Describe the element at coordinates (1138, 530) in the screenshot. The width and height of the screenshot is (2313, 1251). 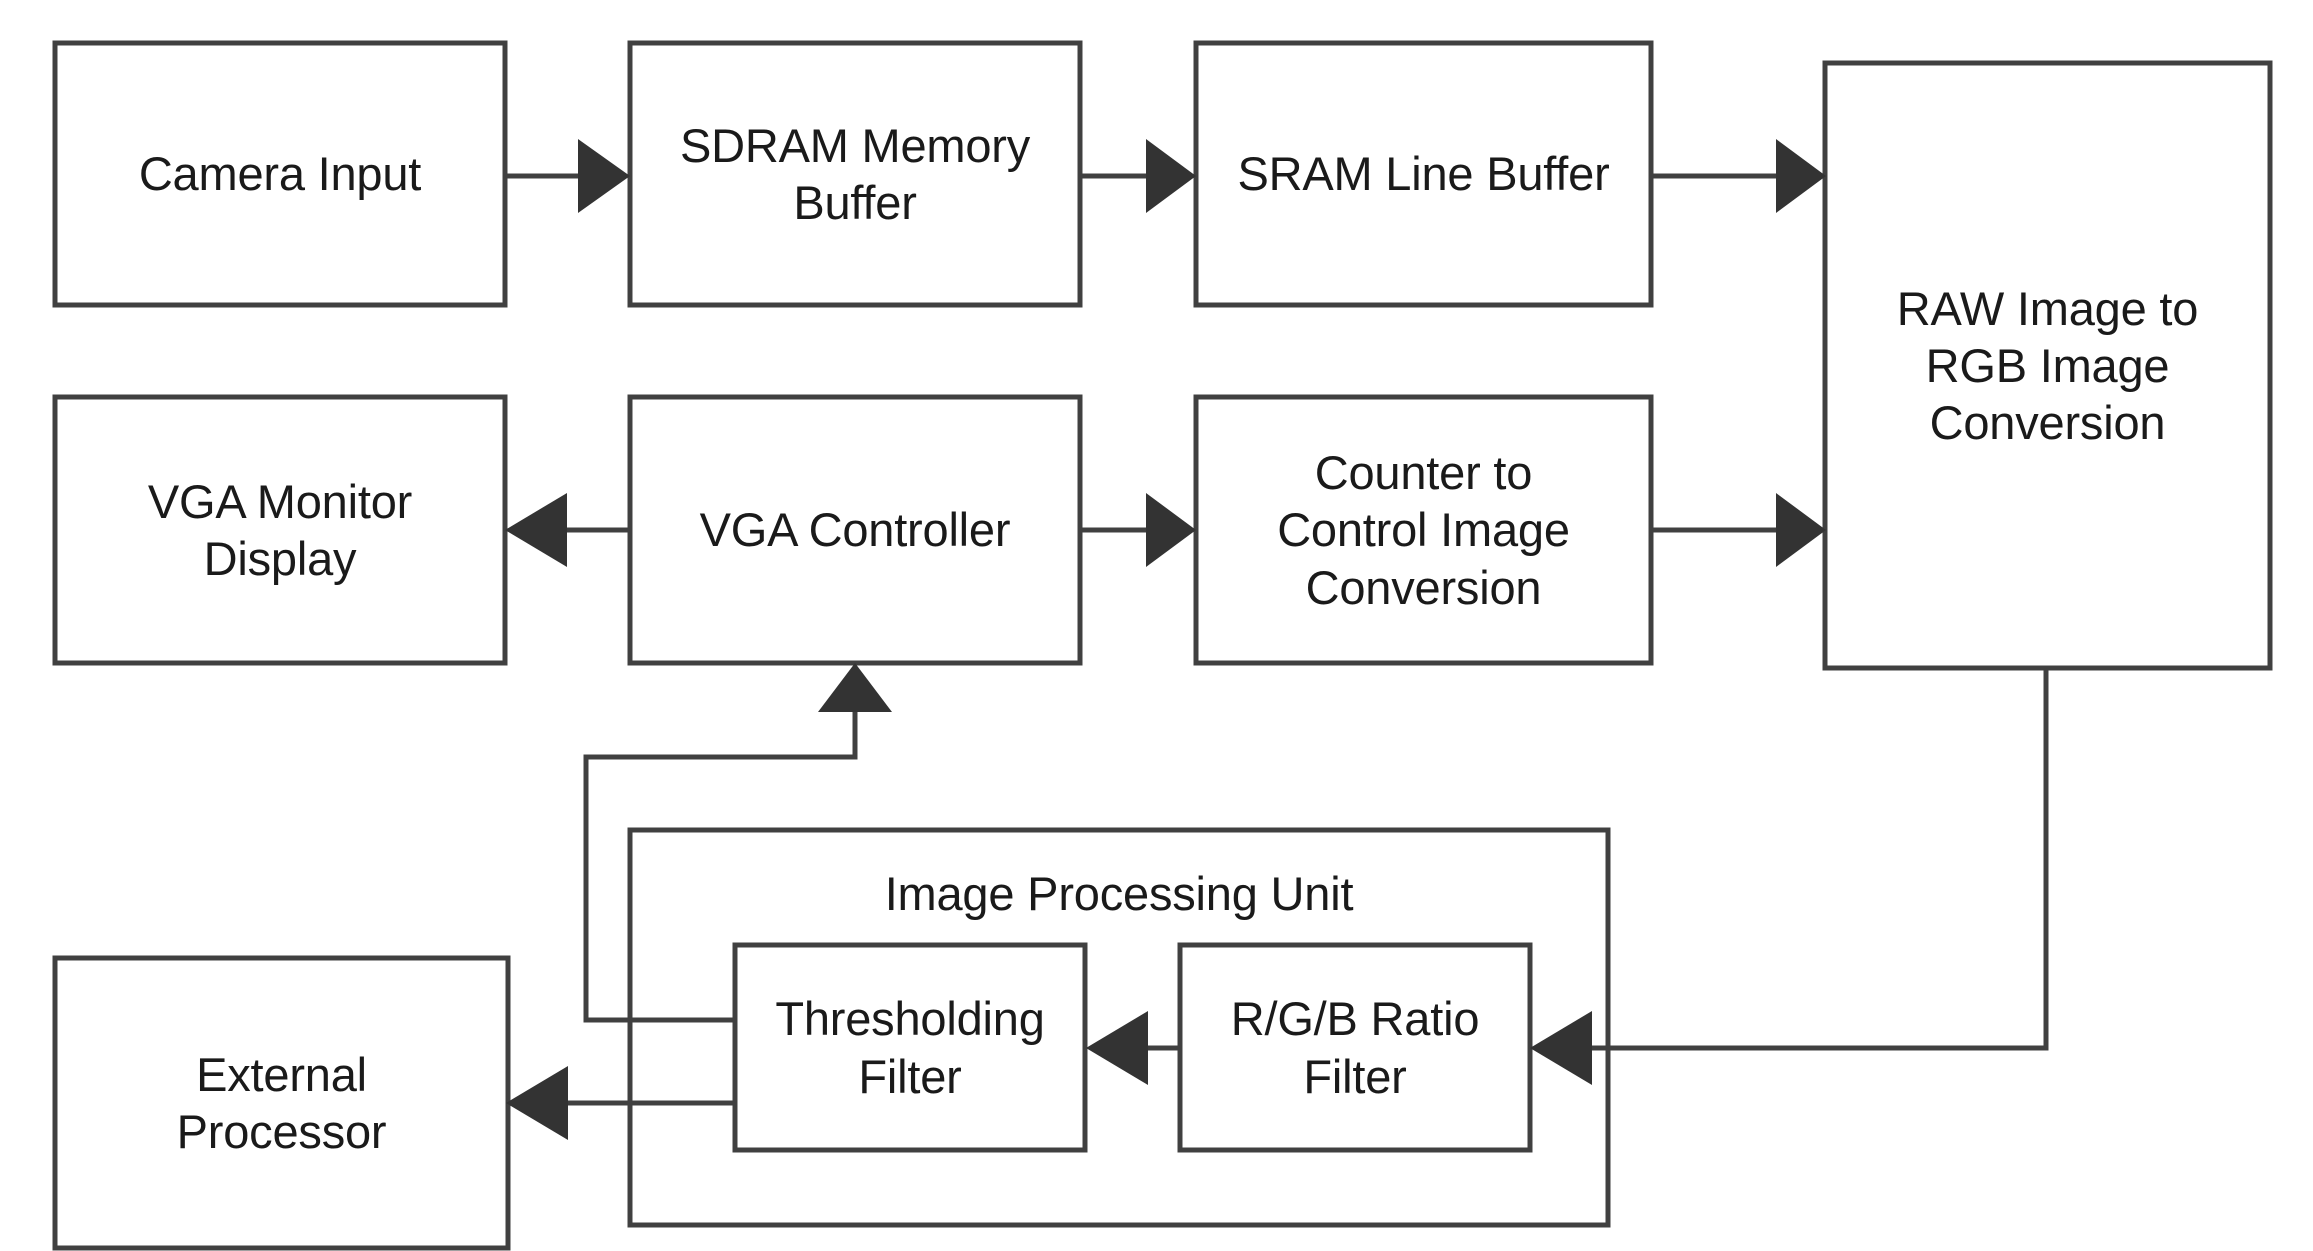
I see `connector-vgactrl-to-counter` at that location.